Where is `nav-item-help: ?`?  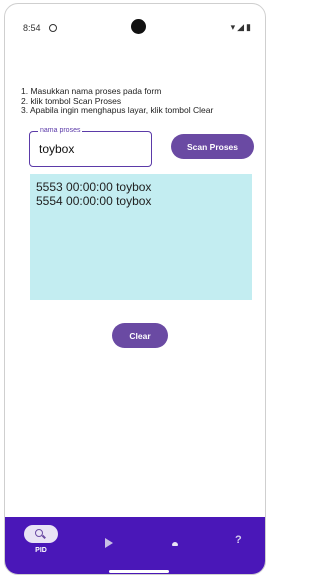 nav-item-help: ? is located at coordinates (239, 545).